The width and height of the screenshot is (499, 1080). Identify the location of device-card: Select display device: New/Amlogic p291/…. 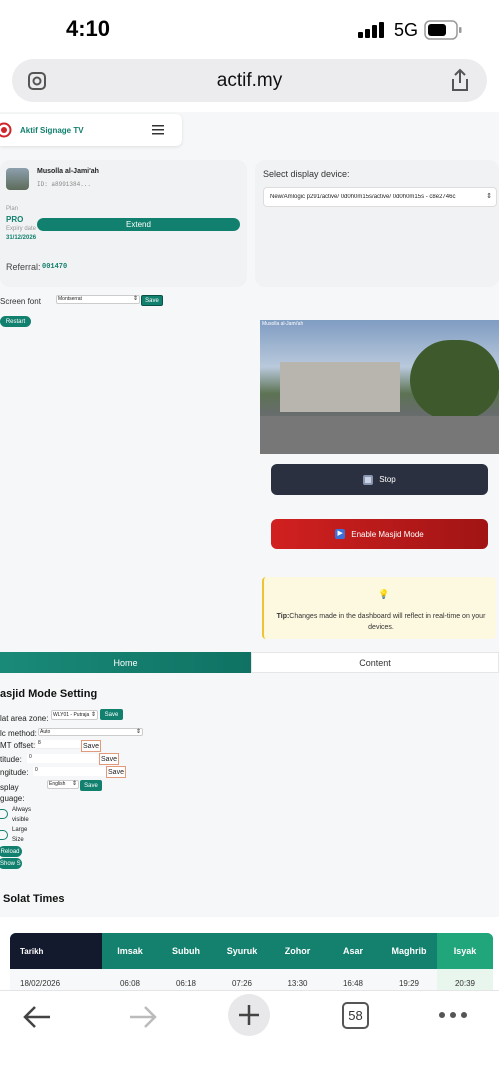
(377, 223).